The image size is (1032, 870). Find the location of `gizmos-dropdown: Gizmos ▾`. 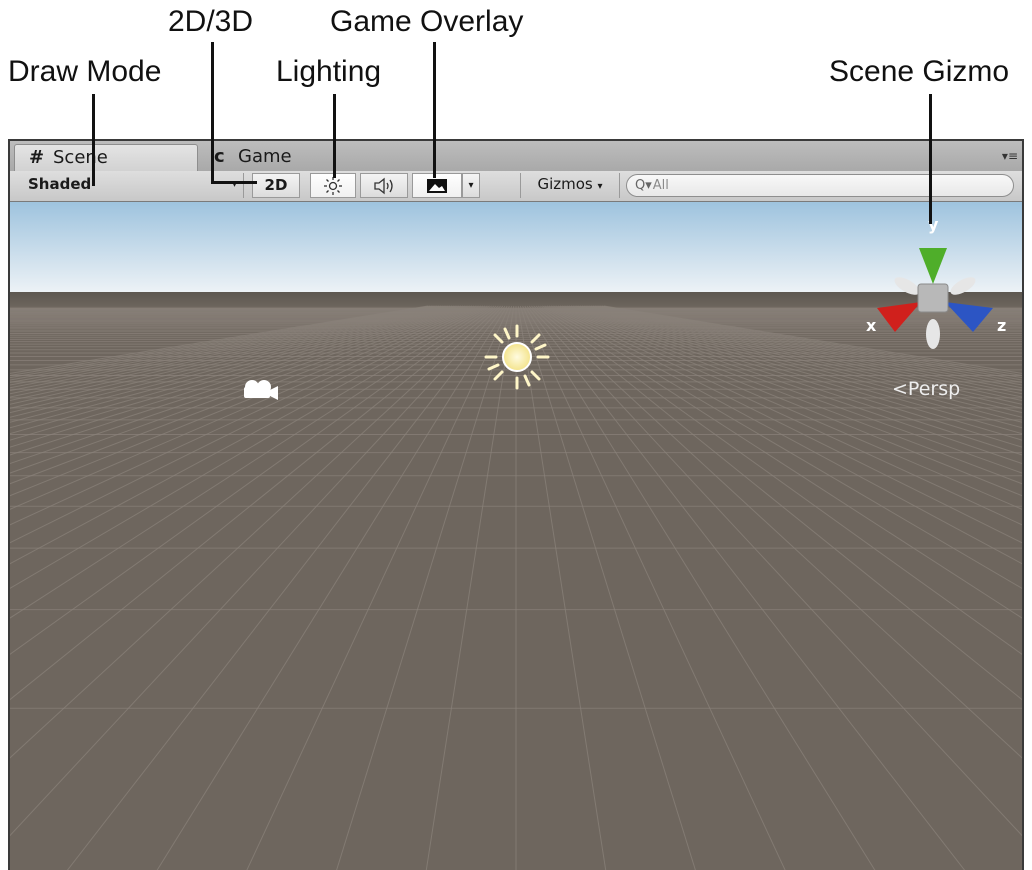

gizmos-dropdown: Gizmos ▾ is located at coordinates (570, 185).